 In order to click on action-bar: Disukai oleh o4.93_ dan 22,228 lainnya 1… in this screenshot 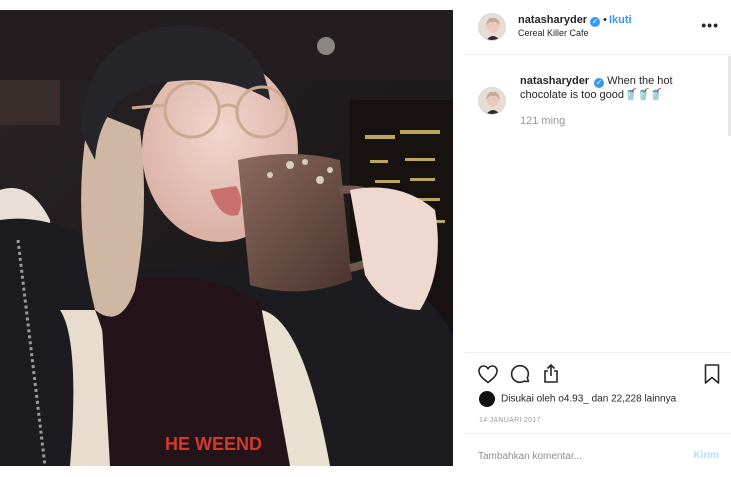, I will do `click(598, 392)`.